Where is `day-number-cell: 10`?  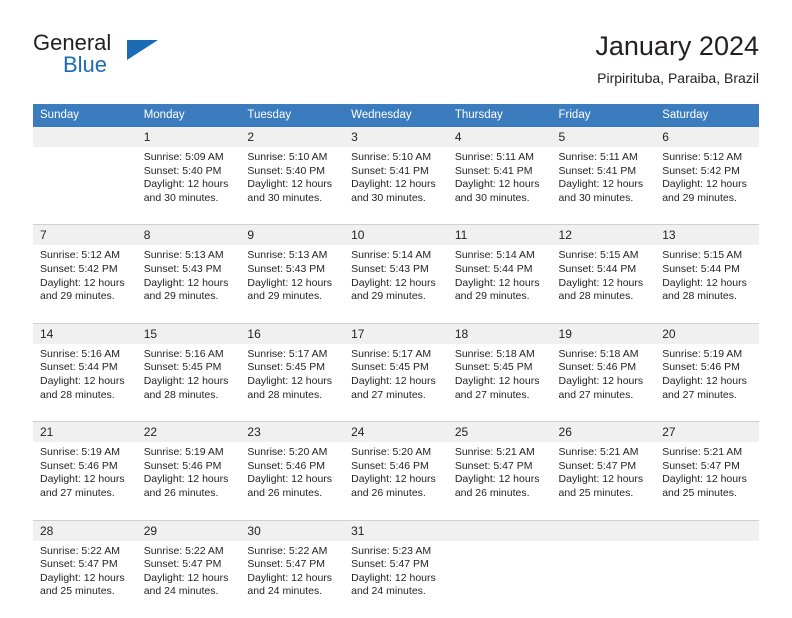
day-number-cell: 10 is located at coordinates (396, 235).